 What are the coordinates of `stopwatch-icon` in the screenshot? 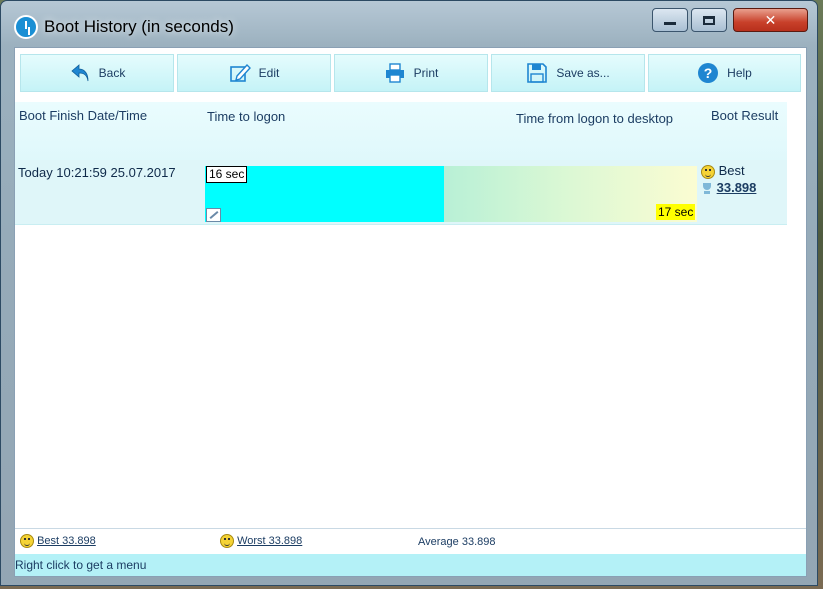 It's located at (26, 27).